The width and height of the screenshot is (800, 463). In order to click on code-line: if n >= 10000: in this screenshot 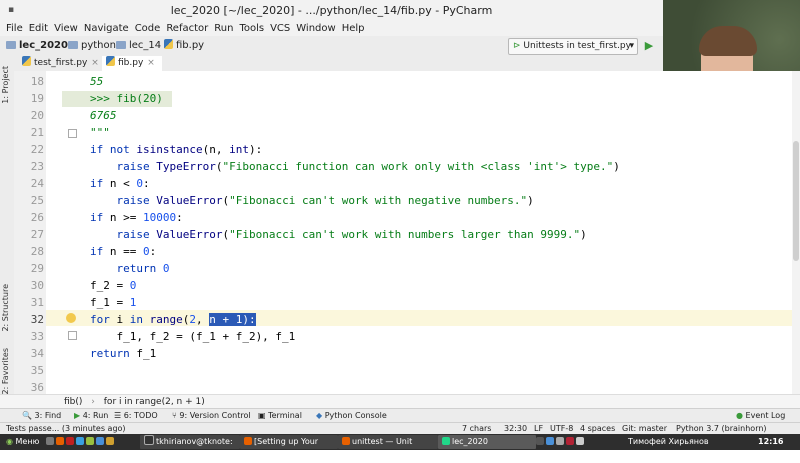, I will do `click(136, 217)`.